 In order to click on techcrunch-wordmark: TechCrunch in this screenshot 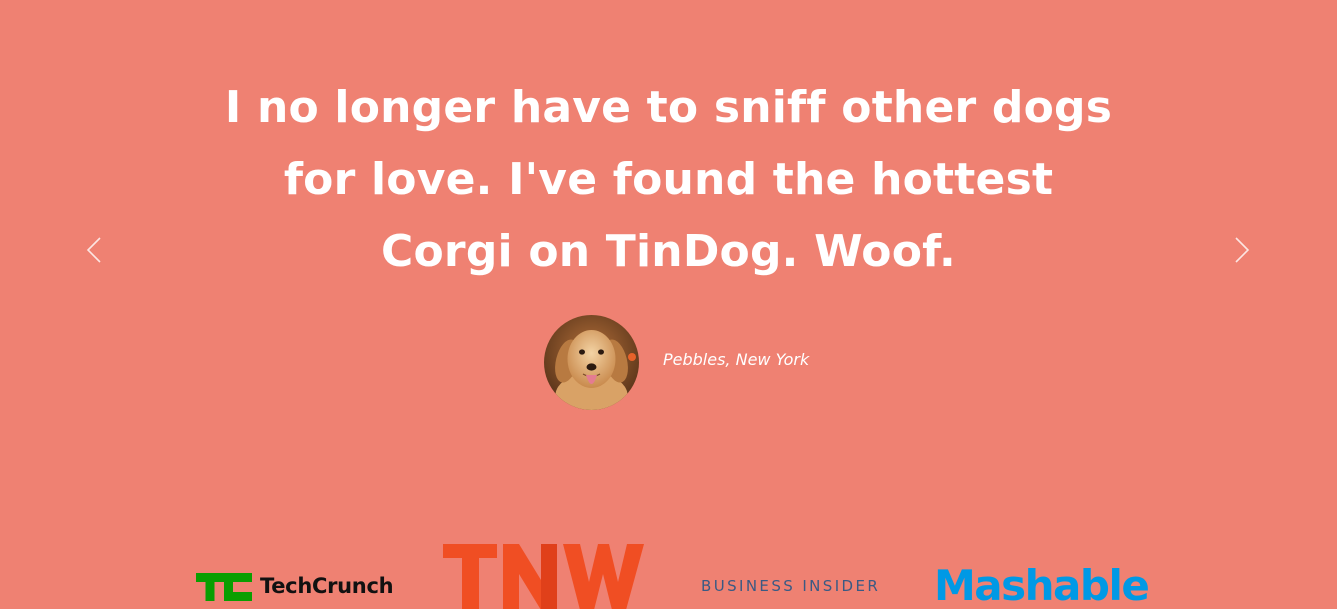, I will do `click(327, 586)`.